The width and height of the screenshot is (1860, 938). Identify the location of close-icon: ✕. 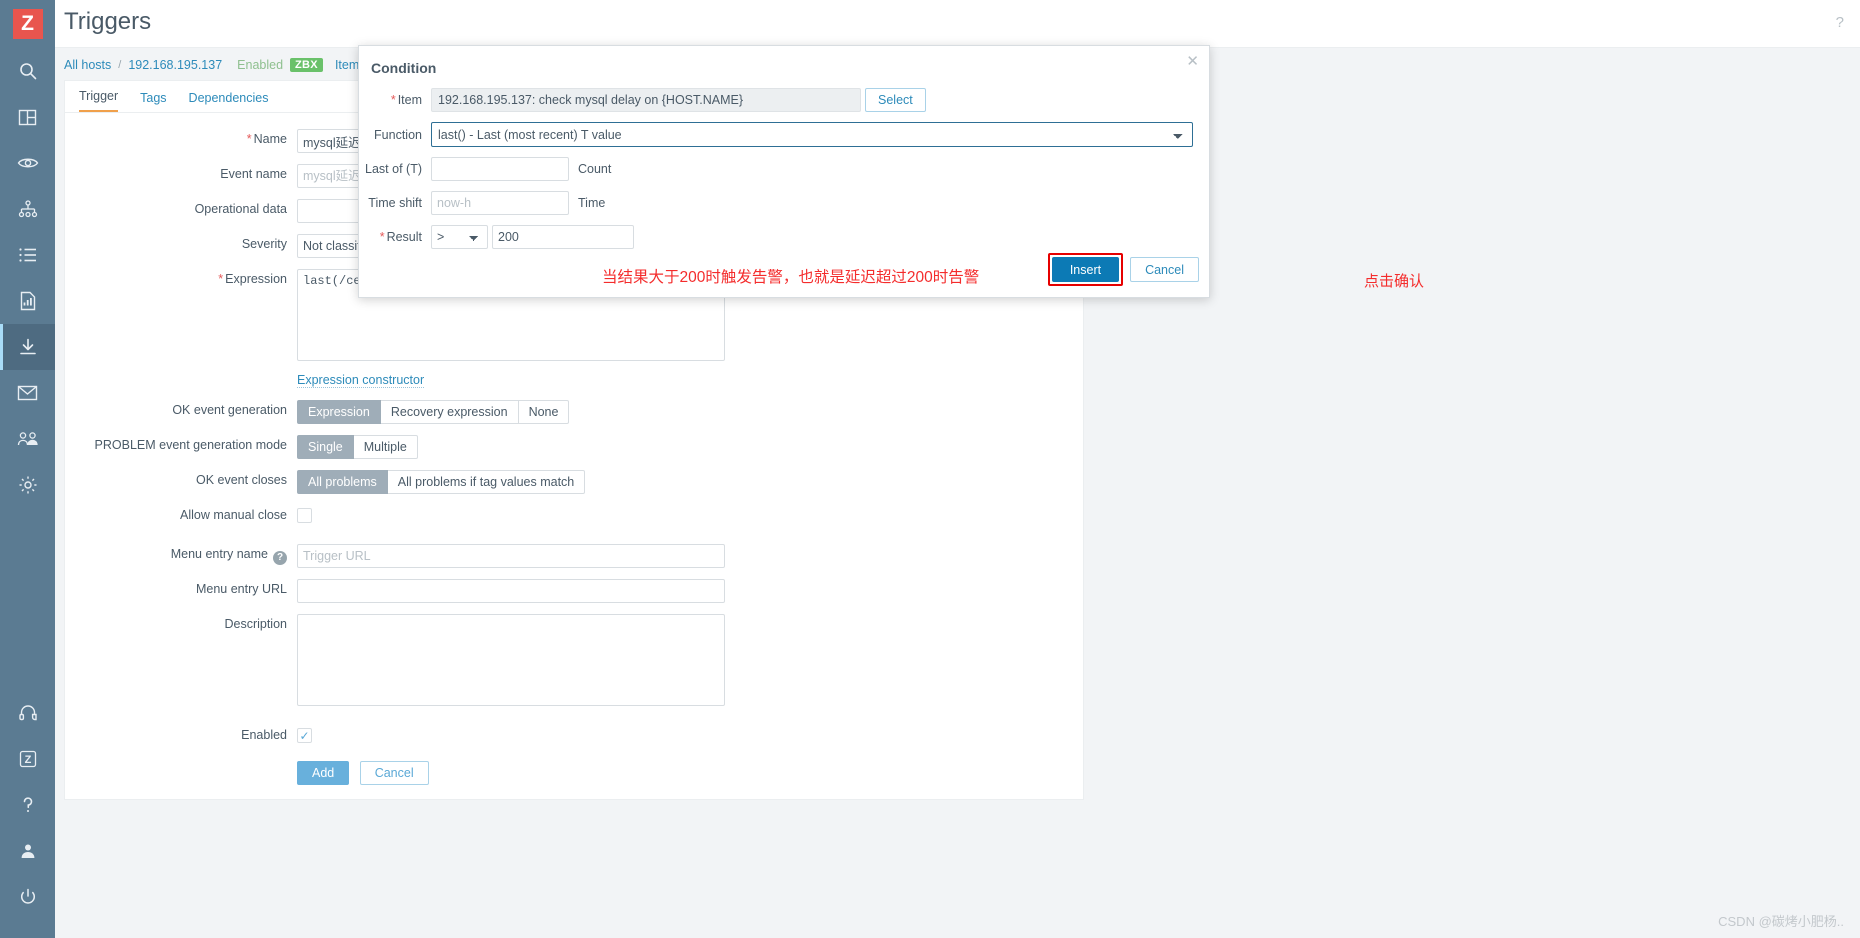
(1192, 61).